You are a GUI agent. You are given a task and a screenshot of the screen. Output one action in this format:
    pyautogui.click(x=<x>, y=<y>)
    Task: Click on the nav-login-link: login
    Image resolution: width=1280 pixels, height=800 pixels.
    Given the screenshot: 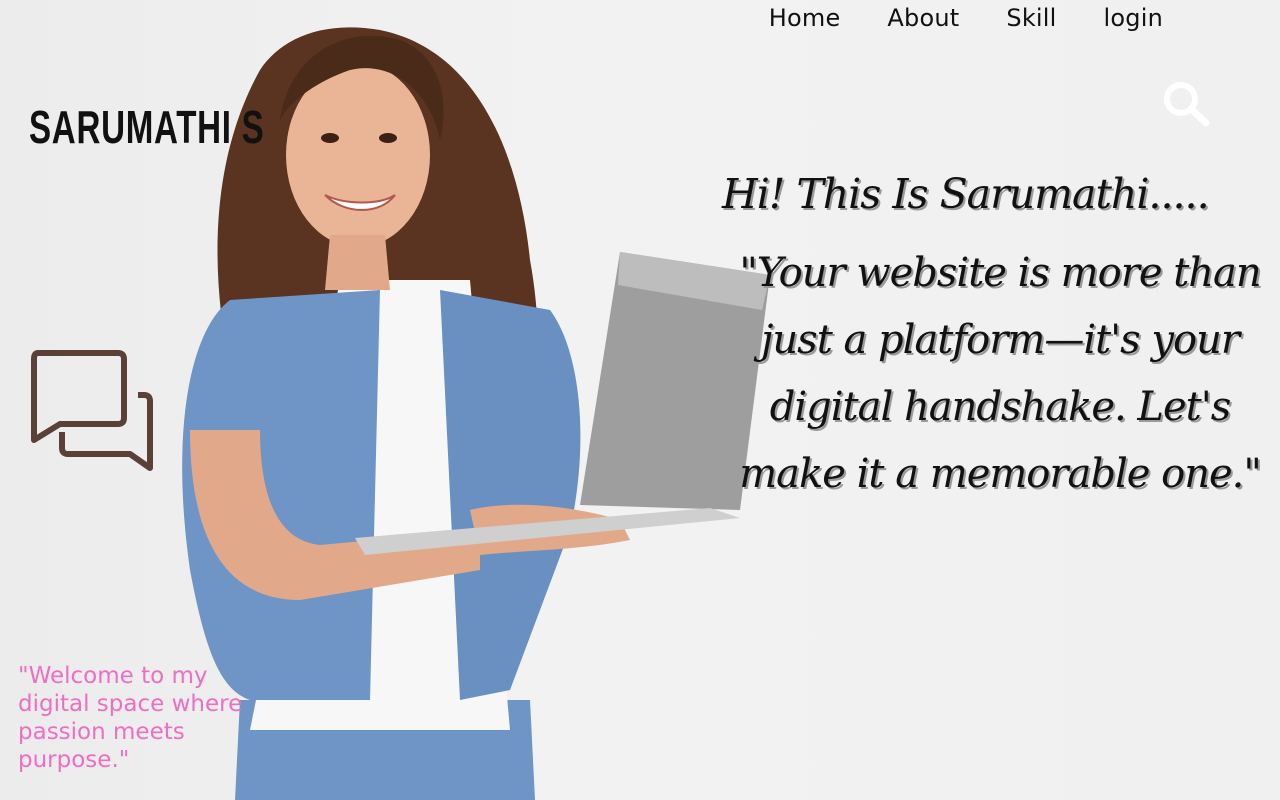 What is the action you would take?
    pyautogui.click(x=1133, y=18)
    